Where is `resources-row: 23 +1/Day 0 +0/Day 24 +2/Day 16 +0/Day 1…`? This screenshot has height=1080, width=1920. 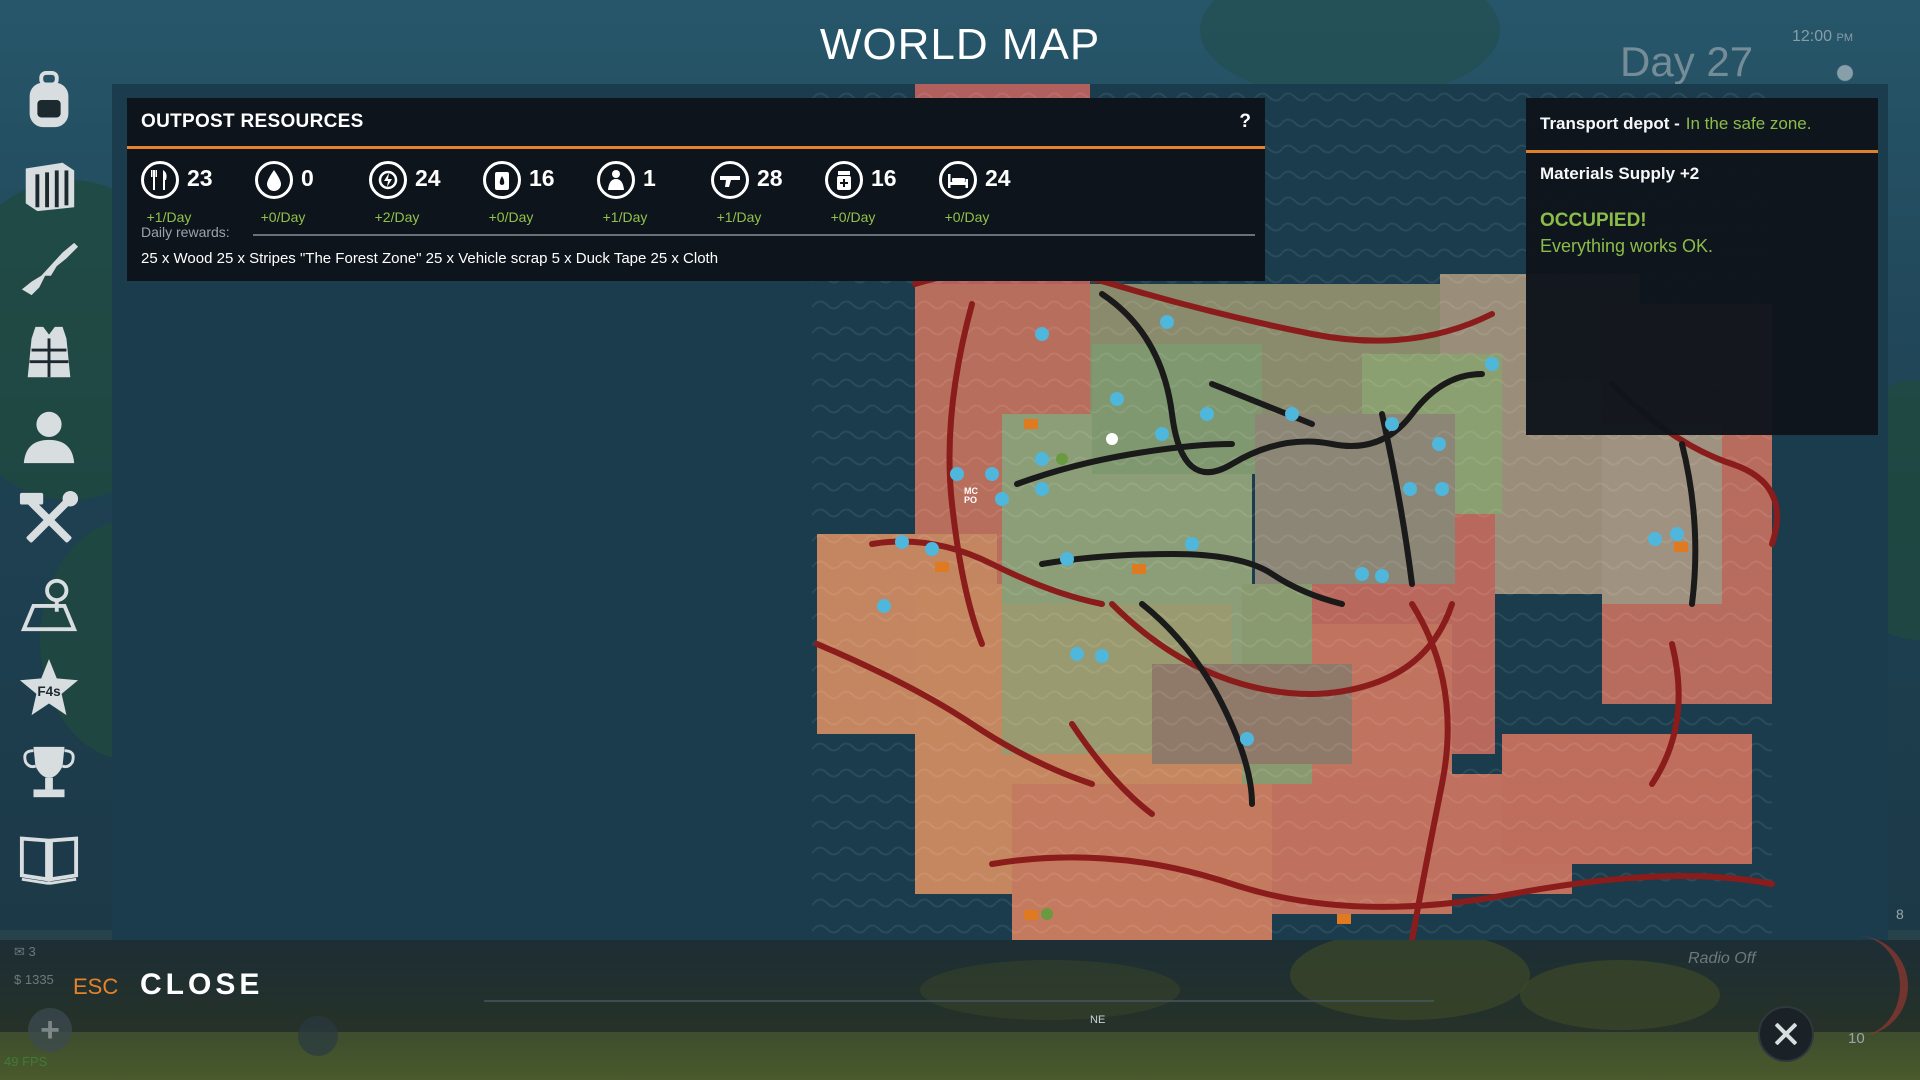
resources-row: 23 +1/Day 0 +0/Day 24 +2/Day 16 +0/Day 1… is located at coordinates (696, 188).